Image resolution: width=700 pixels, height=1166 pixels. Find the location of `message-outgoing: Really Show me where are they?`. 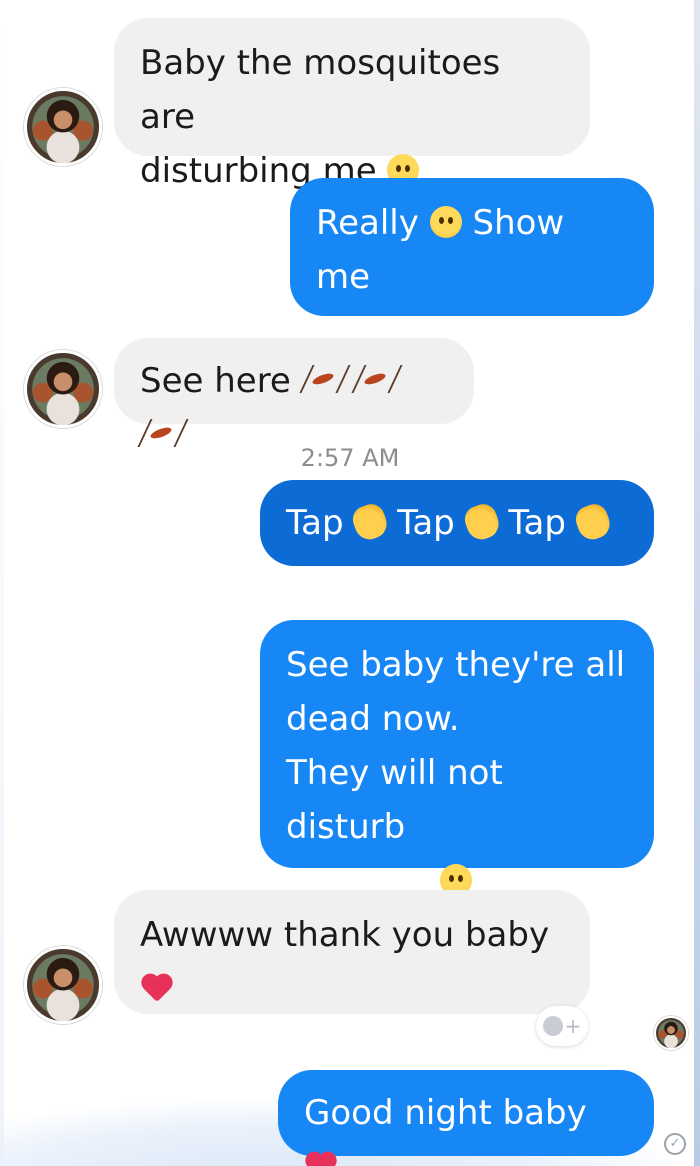

message-outgoing: Really Show me where are they? is located at coordinates (472, 264).